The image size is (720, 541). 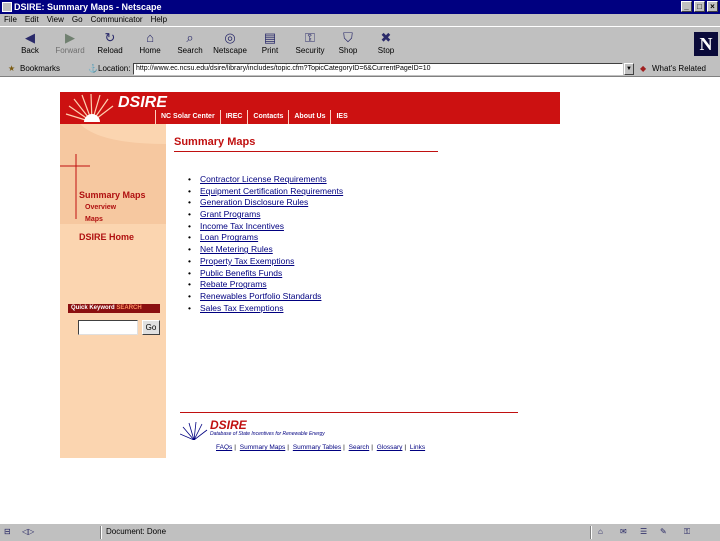 I want to click on home-icon: ⌂, so click(x=150, y=37).